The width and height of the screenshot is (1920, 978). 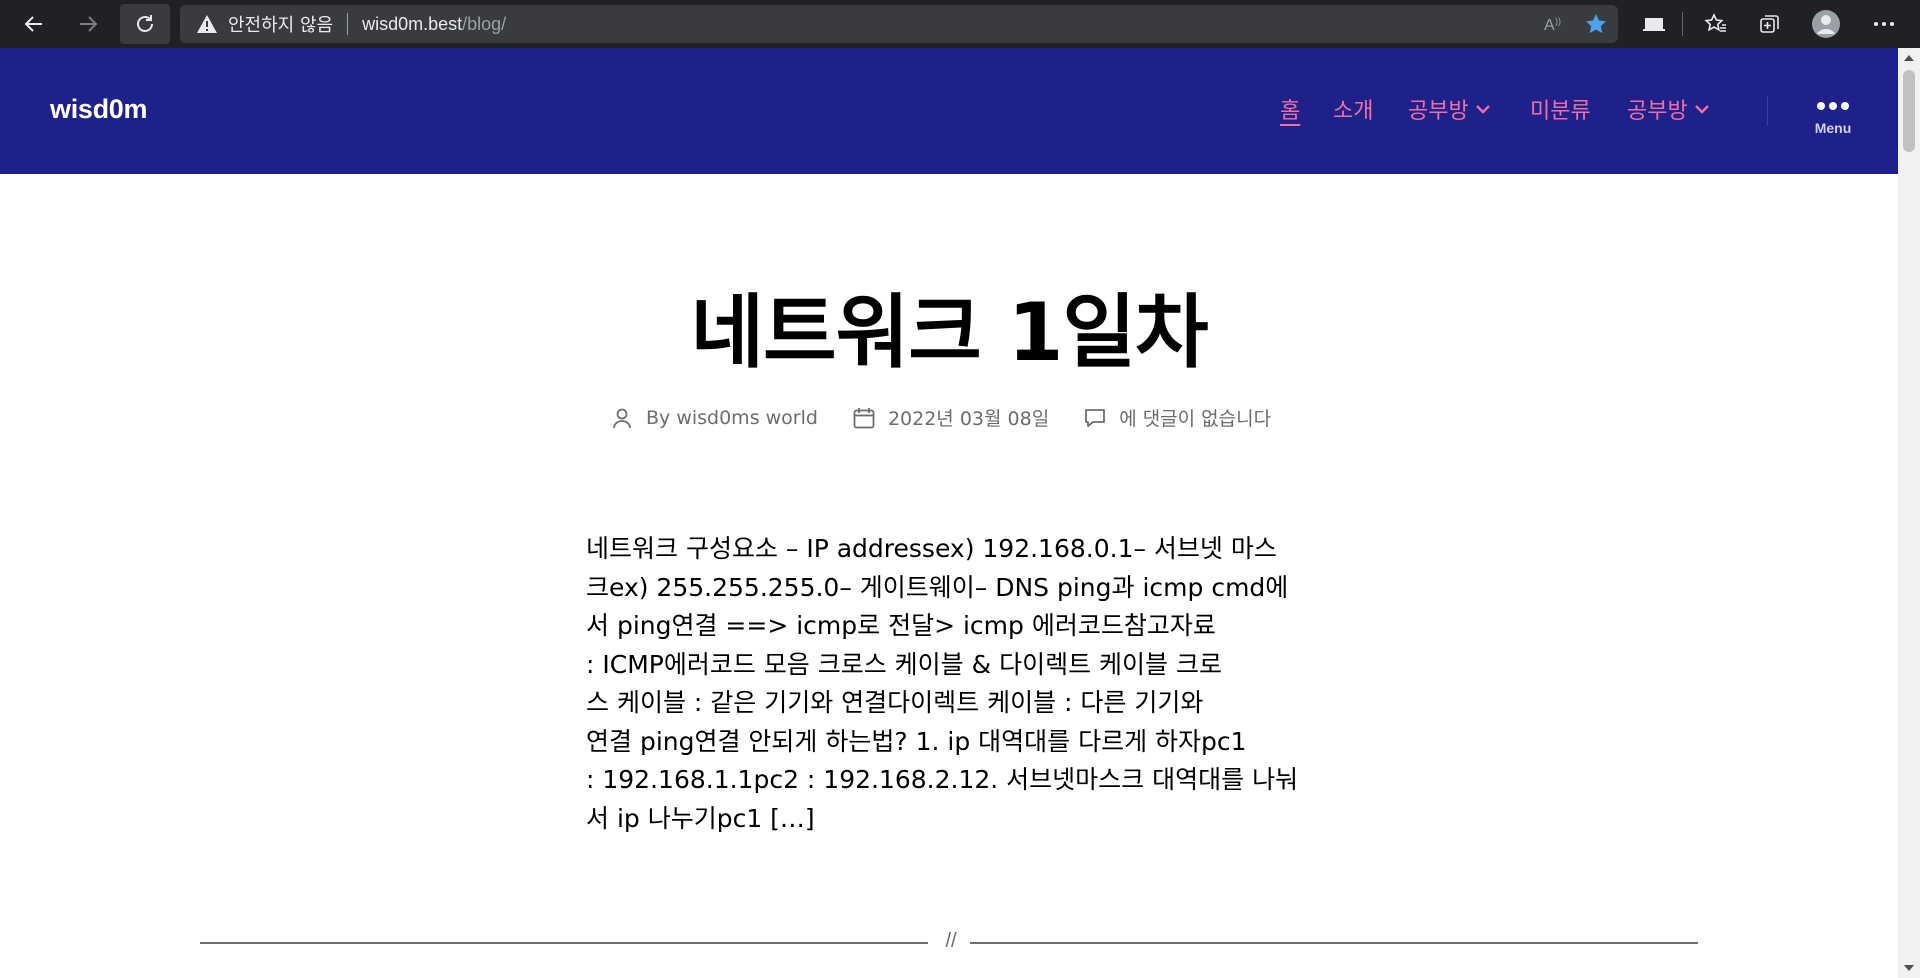 I want to click on scroll-up-icon, so click(x=1909, y=58).